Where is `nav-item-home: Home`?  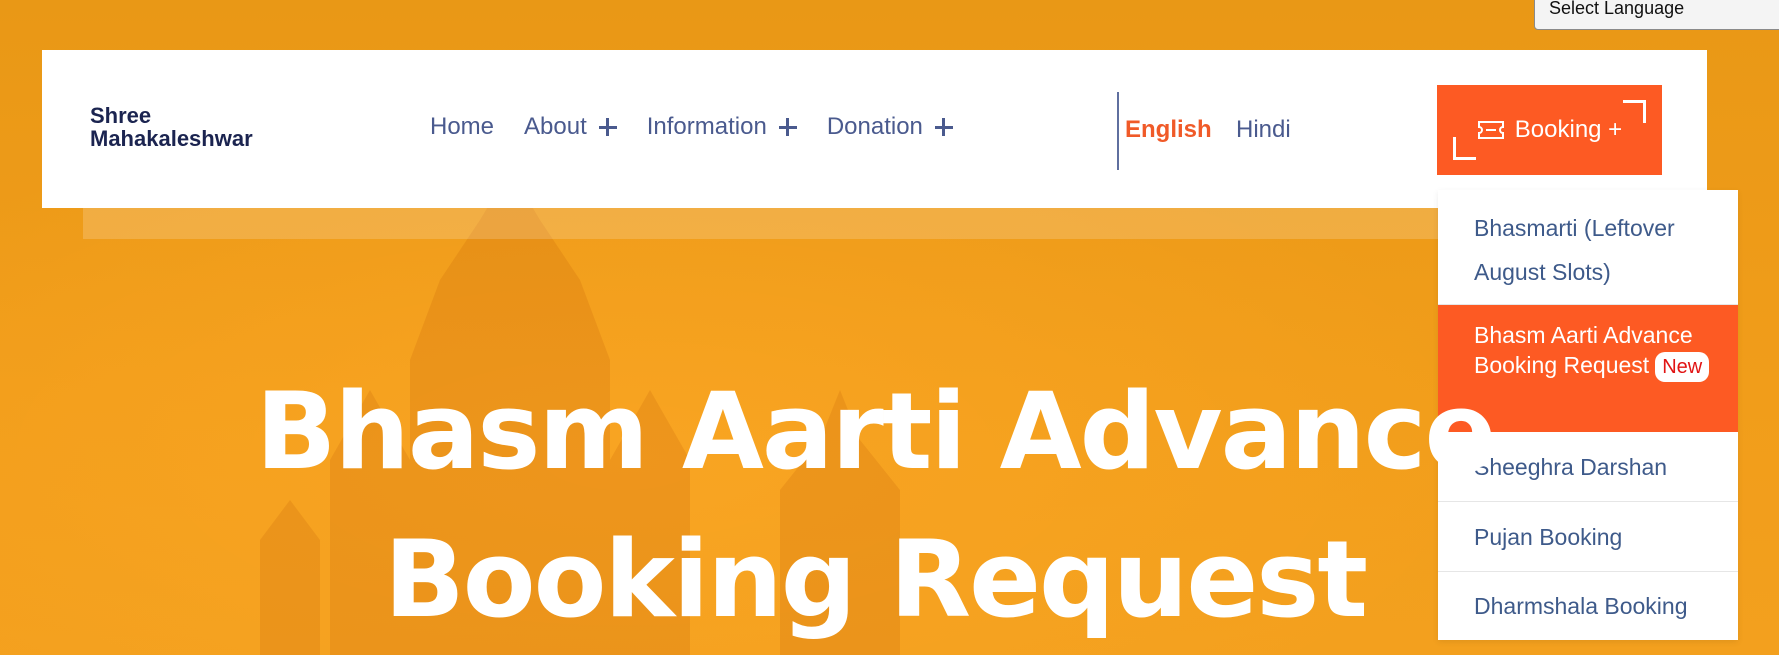 nav-item-home: Home is located at coordinates (462, 127).